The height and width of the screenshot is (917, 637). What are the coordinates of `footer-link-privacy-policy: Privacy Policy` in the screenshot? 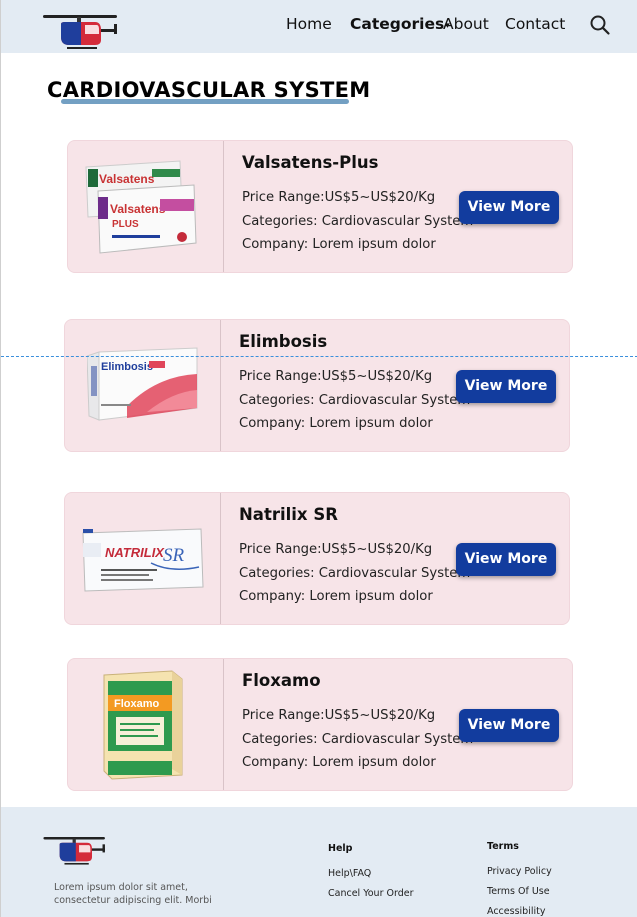 It's located at (519, 871).